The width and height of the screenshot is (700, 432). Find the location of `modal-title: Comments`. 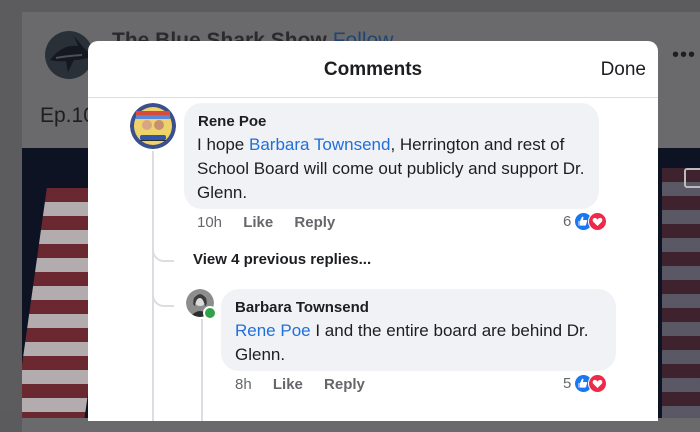

modal-title: Comments is located at coordinates (373, 69).